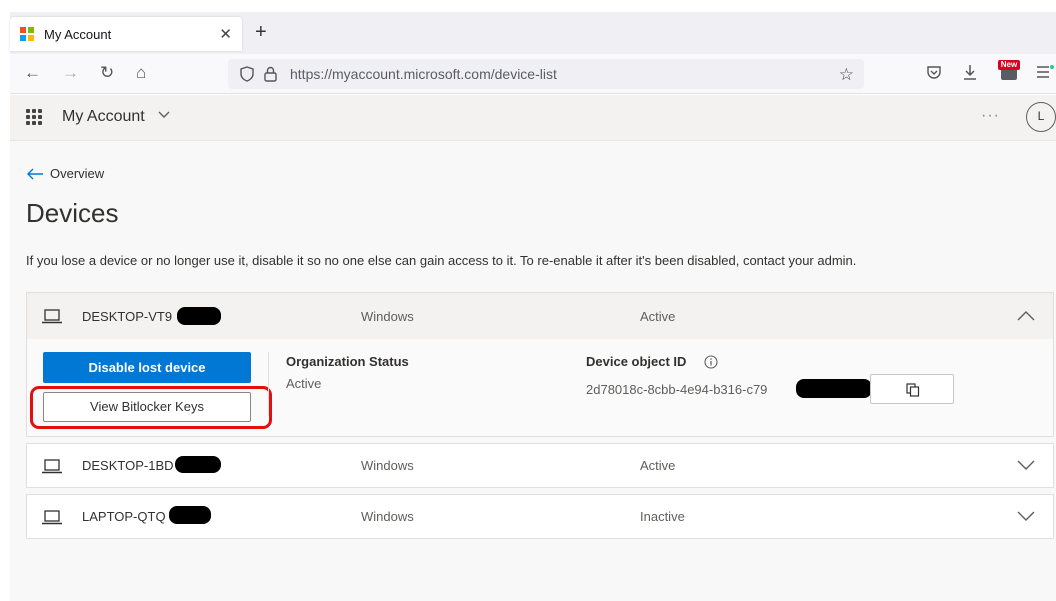 The height and width of the screenshot is (601, 1056). What do you see at coordinates (1026, 316) in the screenshot?
I see `chevron-up-icon` at bounding box center [1026, 316].